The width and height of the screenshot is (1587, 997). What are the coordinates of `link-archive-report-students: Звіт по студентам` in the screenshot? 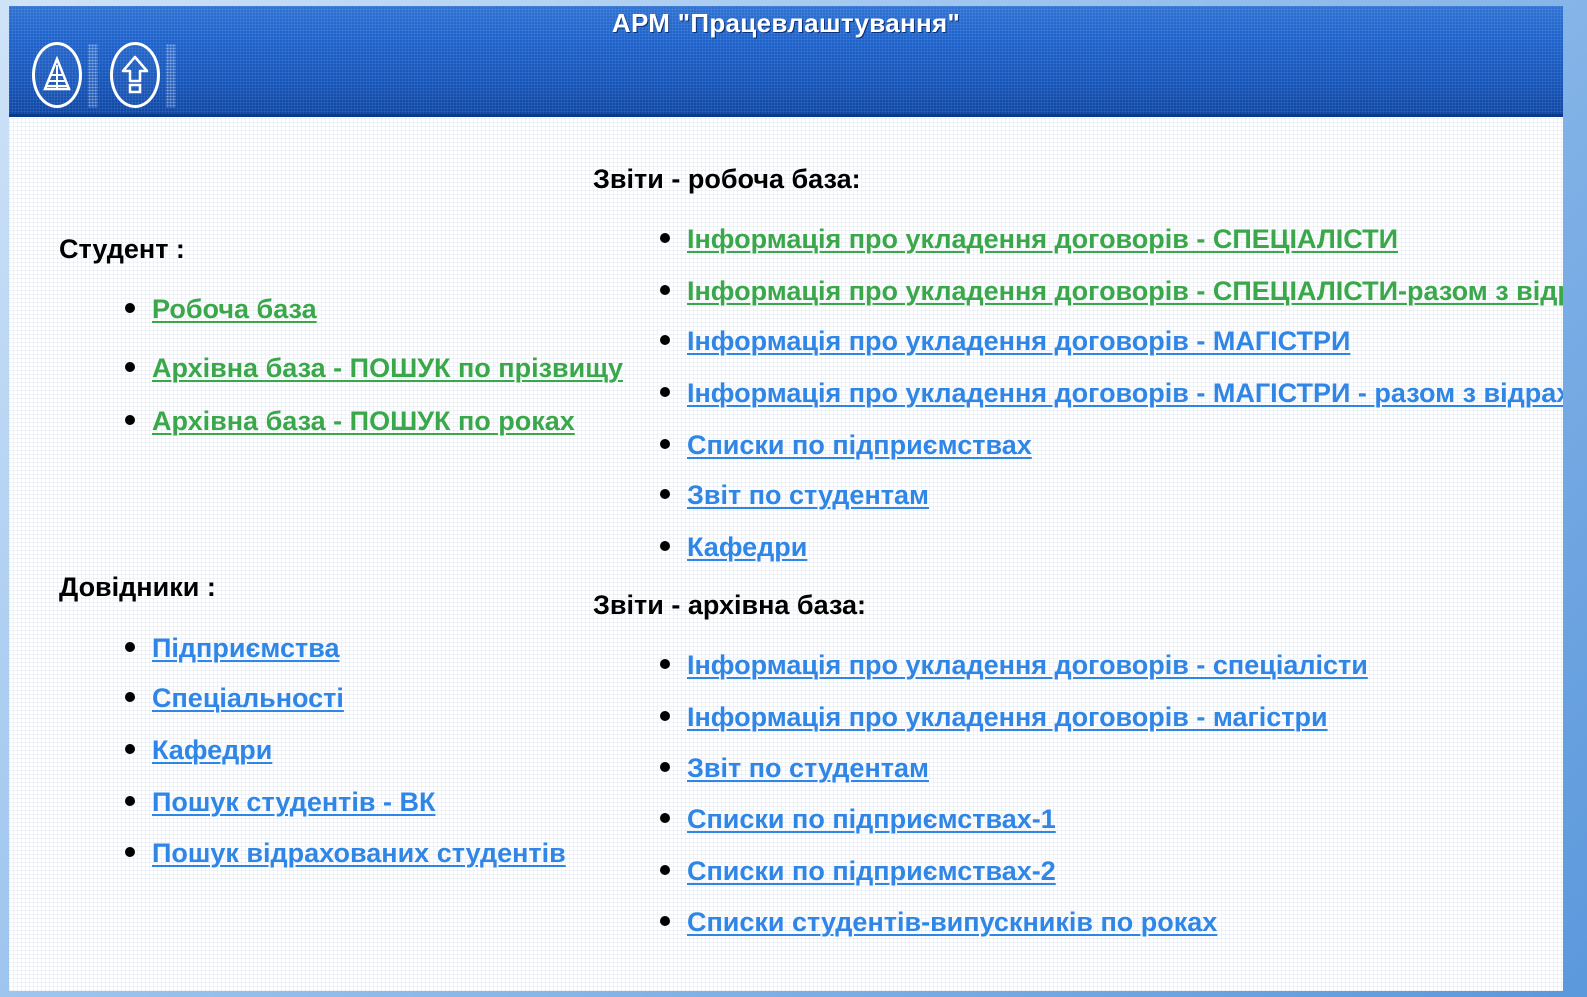 It's located at (808, 768).